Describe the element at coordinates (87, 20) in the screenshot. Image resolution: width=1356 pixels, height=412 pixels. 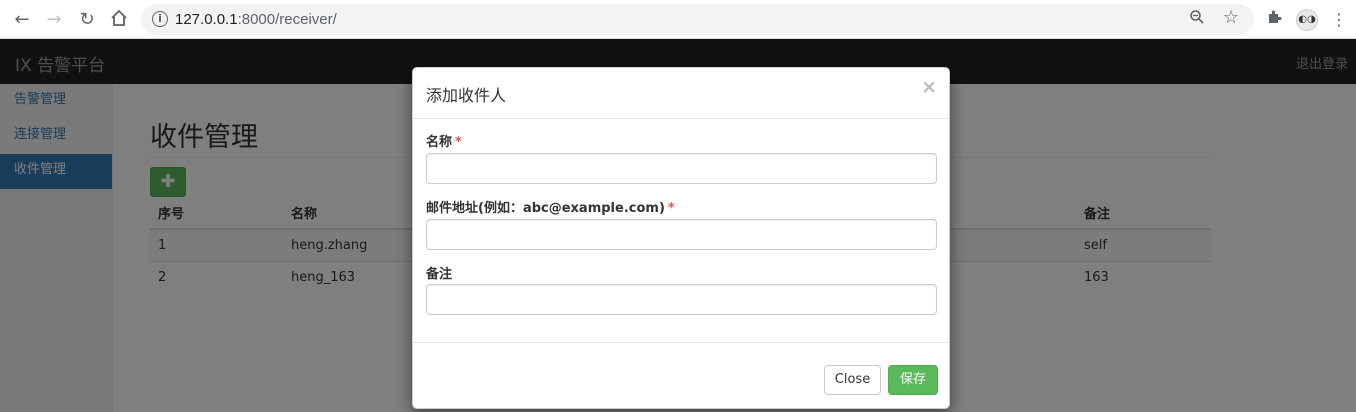
I see `reload-icon: ↻` at that location.